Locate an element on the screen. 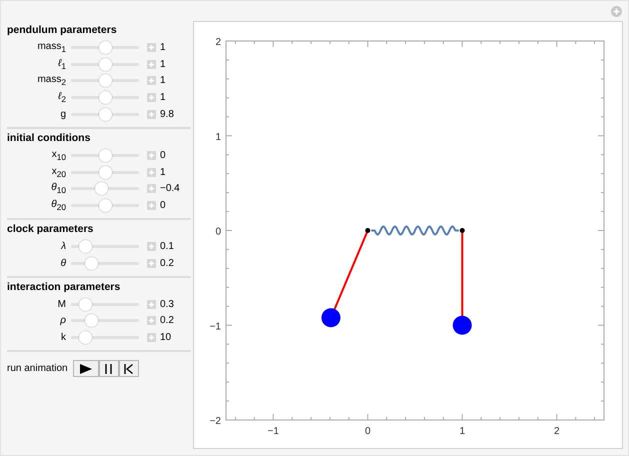  reset-button is located at coordinates (128, 369).